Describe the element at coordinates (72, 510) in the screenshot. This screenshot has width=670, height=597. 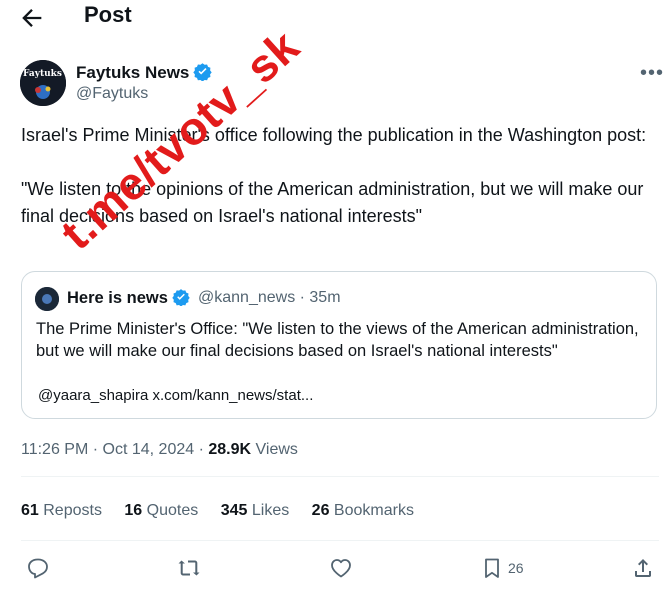
I see `reposts-label: Reposts` at that location.